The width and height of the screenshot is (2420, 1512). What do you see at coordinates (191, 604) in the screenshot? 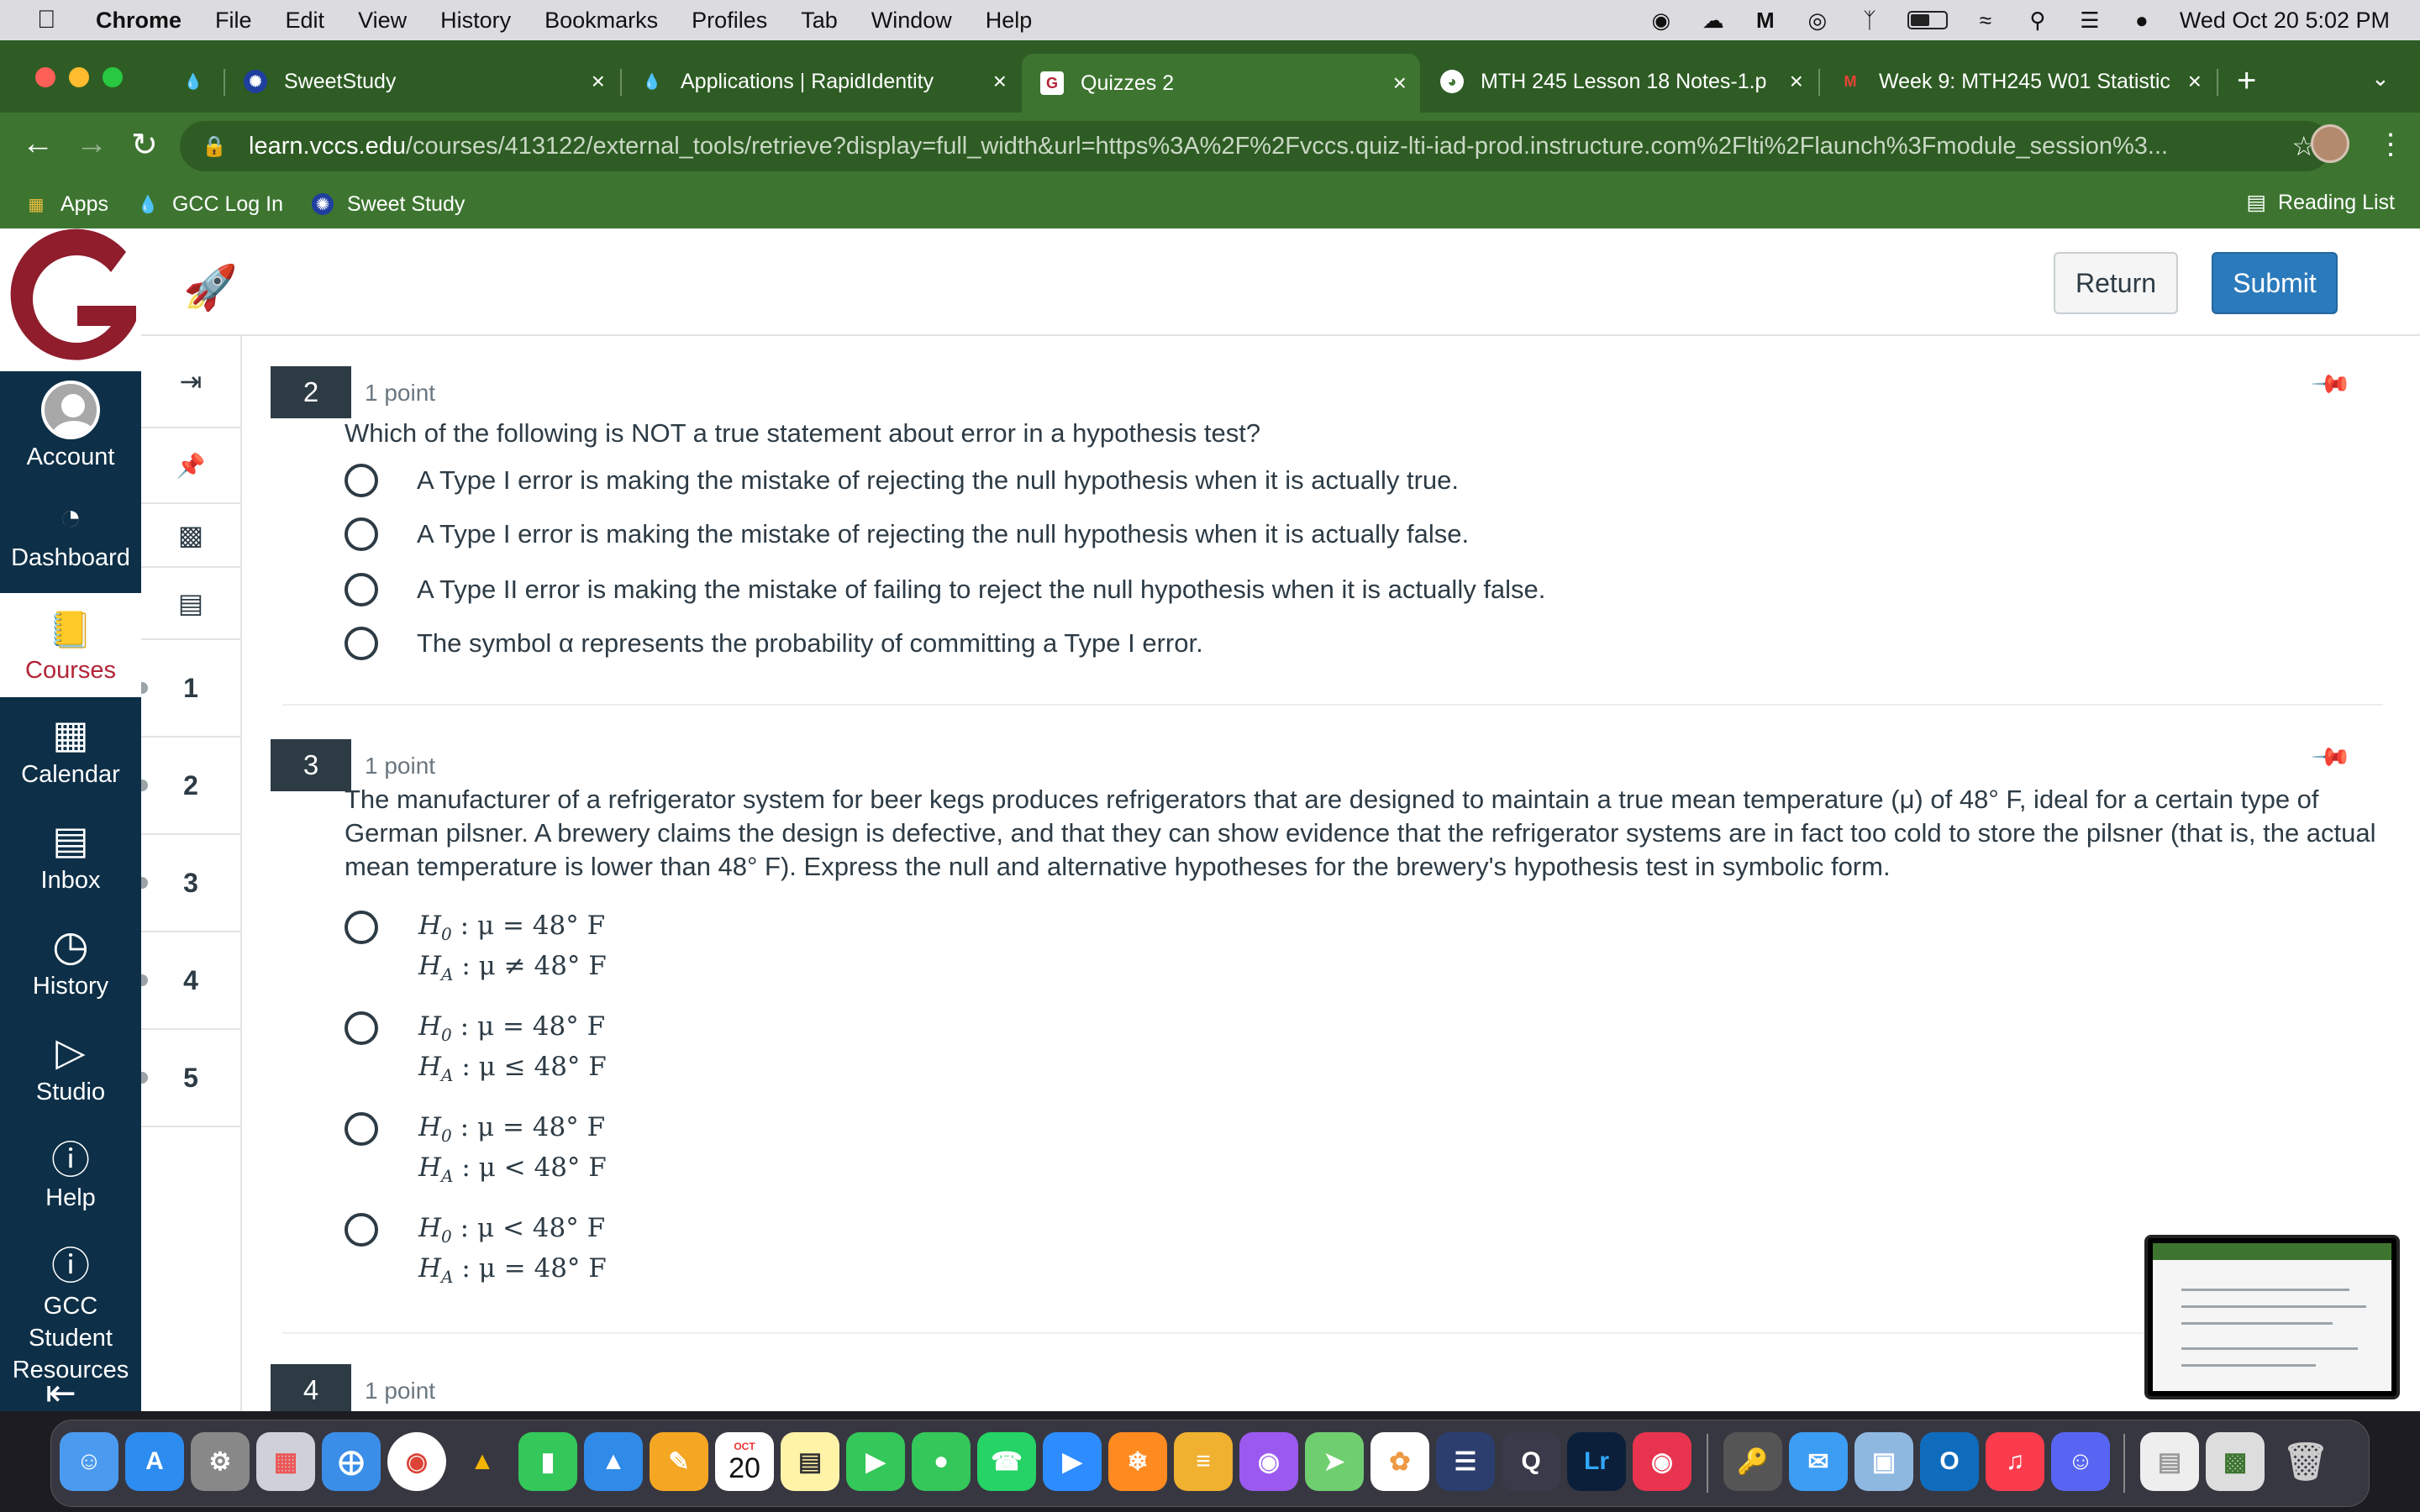
I see `notes-button: ▤` at bounding box center [191, 604].